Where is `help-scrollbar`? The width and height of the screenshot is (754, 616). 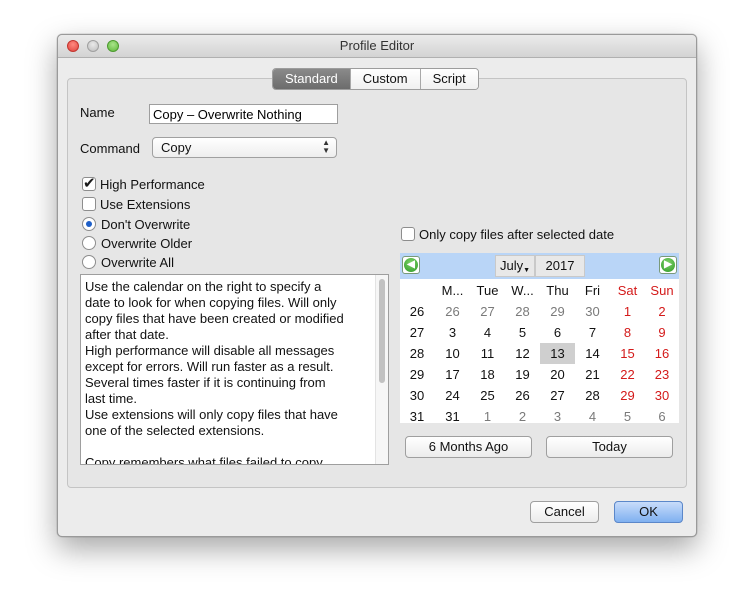
help-scrollbar is located at coordinates (381, 369).